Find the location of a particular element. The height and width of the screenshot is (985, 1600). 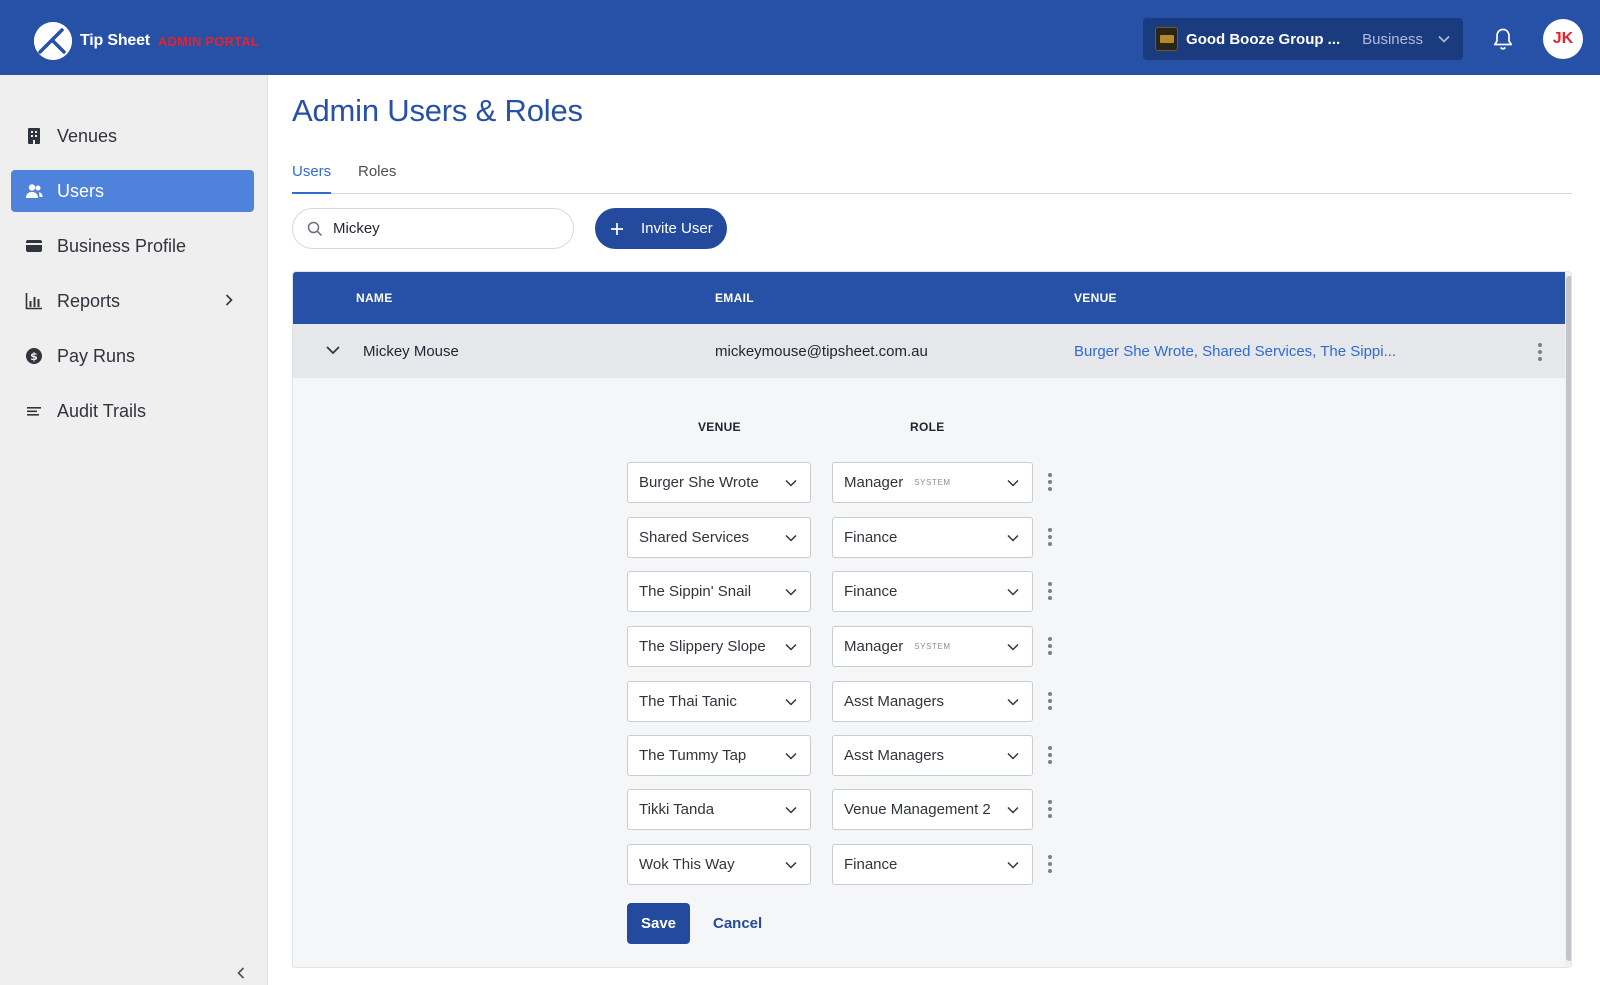

user-name: Mickey Mouse is located at coordinates (411, 351).